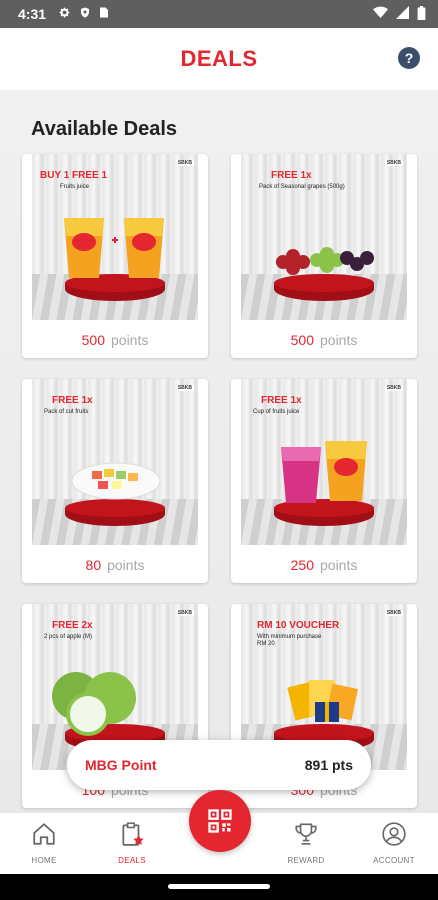  I want to click on deal-subtitle: Pack of cut fruits, so click(66, 412).